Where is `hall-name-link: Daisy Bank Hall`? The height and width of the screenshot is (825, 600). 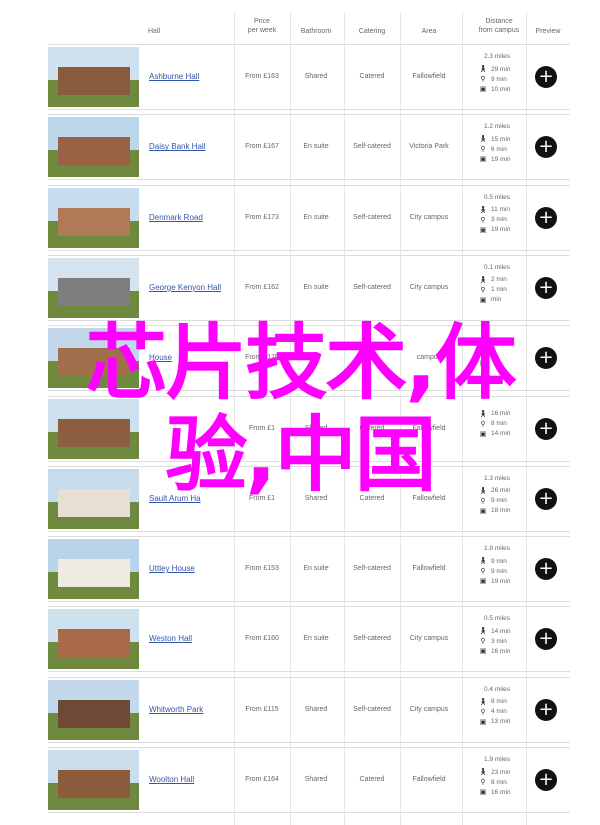
hall-name-link: Daisy Bank Hall is located at coordinates (177, 146).